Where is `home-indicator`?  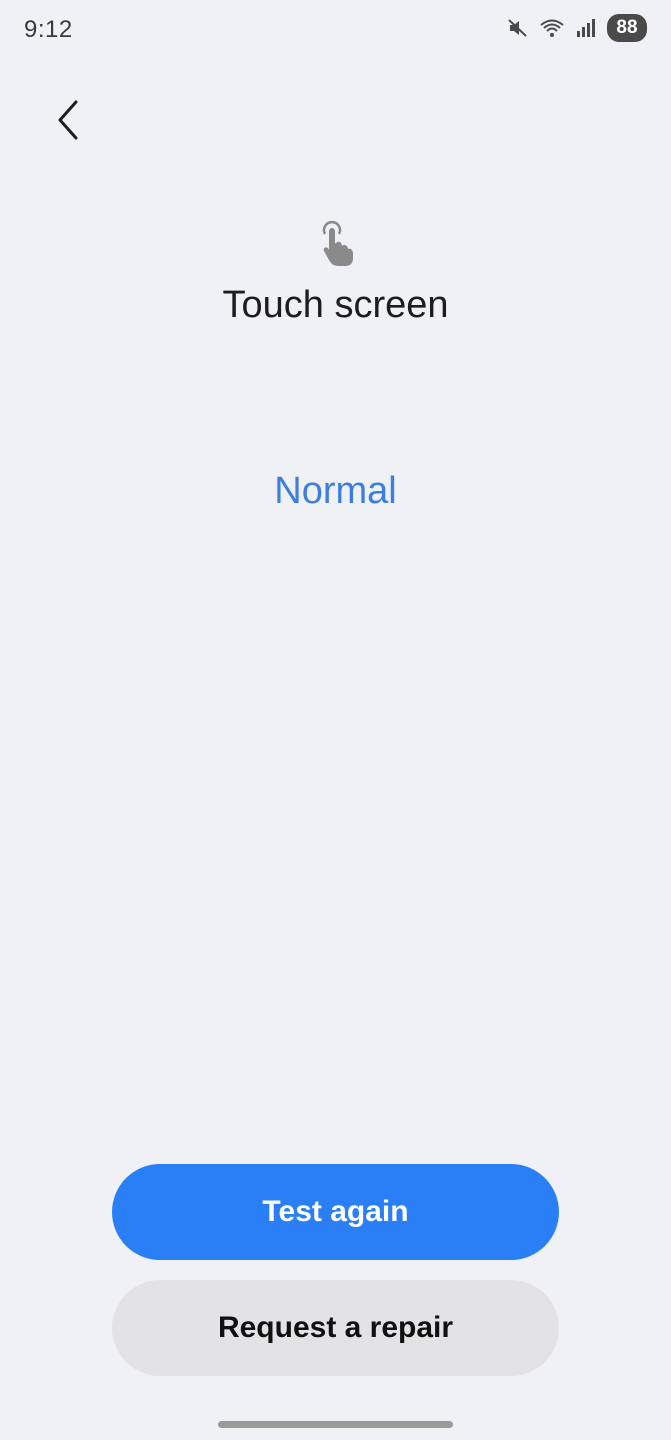
home-indicator is located at coordinates (335, 1424).